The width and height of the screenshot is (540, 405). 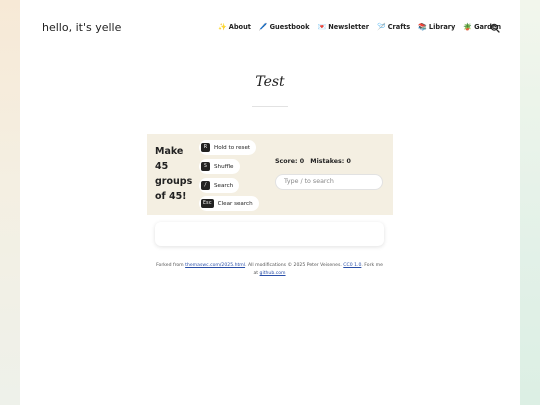 What do you see at coordinates (175, 174) in the screenshot?
I see `game-instruction: Make 45 groups of 45!` at bounding box center [175, 174].